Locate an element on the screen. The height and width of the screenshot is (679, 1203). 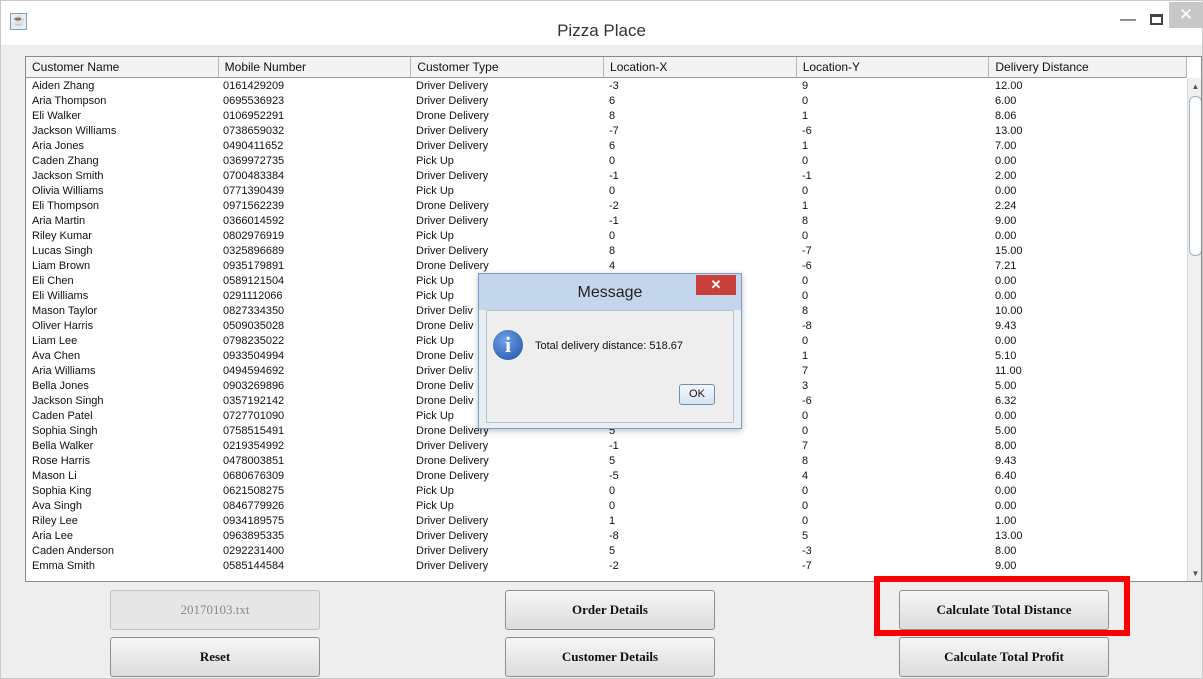
table-cell: 12.00 is located at coordinates (1009, 86).